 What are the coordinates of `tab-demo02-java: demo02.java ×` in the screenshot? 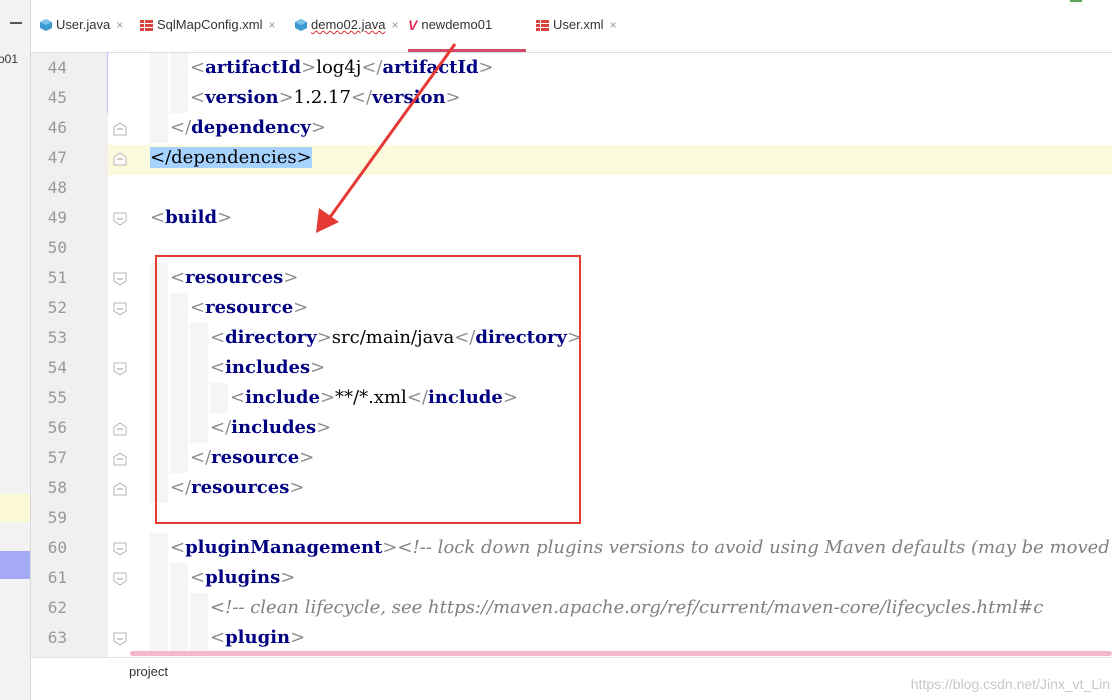 It's located at (347, 35).